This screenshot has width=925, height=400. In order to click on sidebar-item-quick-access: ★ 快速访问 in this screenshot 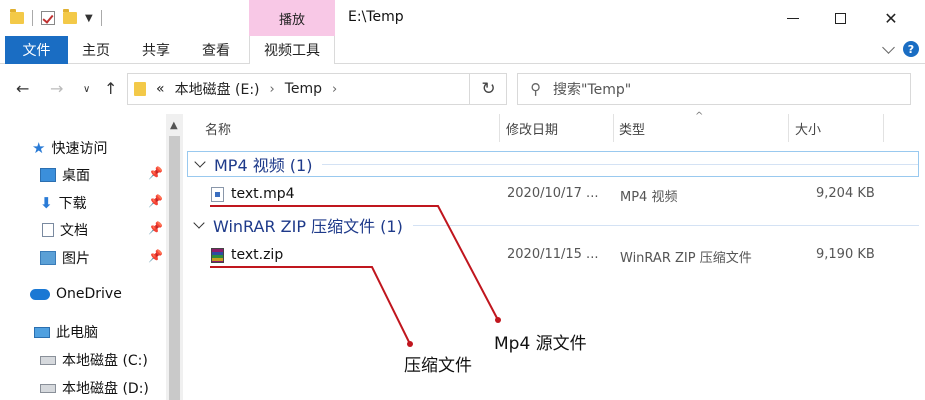, I will do `click(69, 148)`.